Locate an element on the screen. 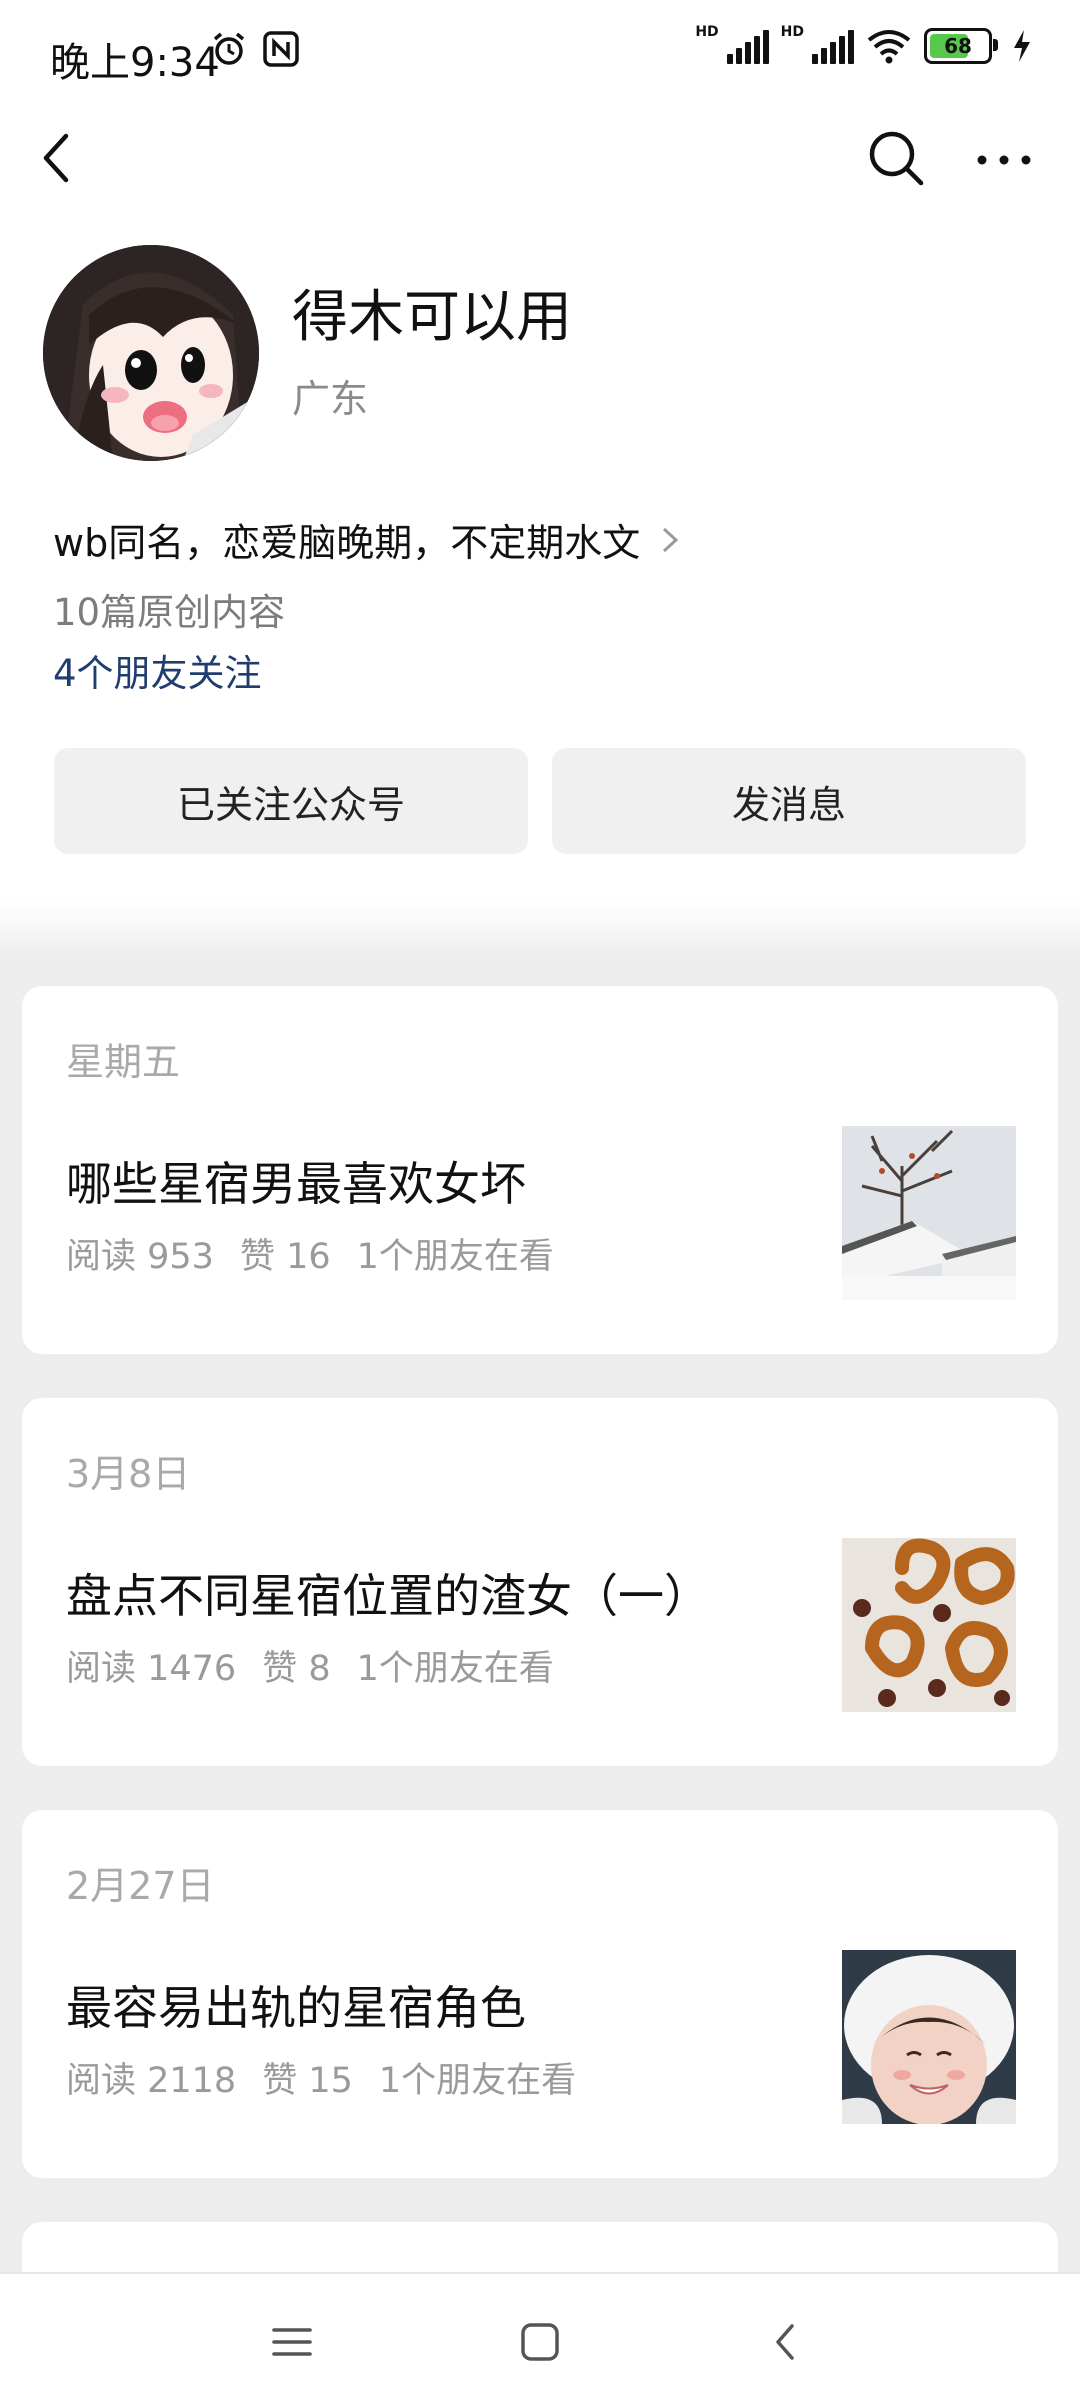 The height and width of the screenshot is (2402, 1080). article-stats: 阅读 1476 赞 8 1个朋友在看 is located at coordinates (310, 1665).